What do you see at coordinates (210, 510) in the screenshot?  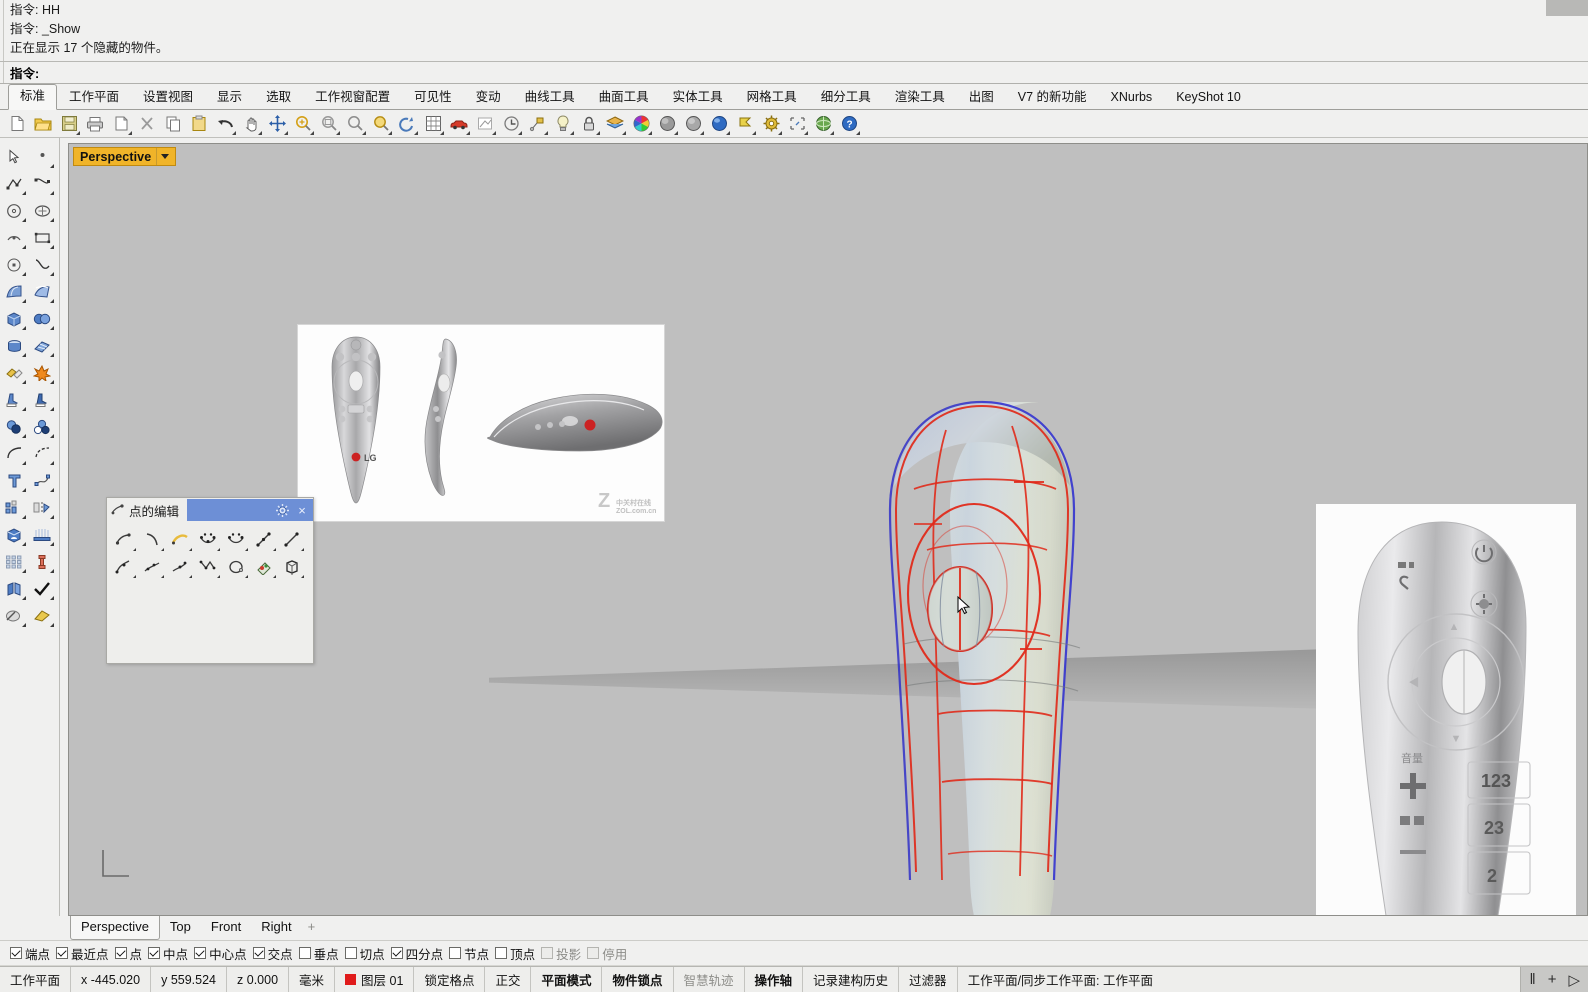 I see `palette-title-bar: 点的编辑 ×` at bounding box center [210, 510].